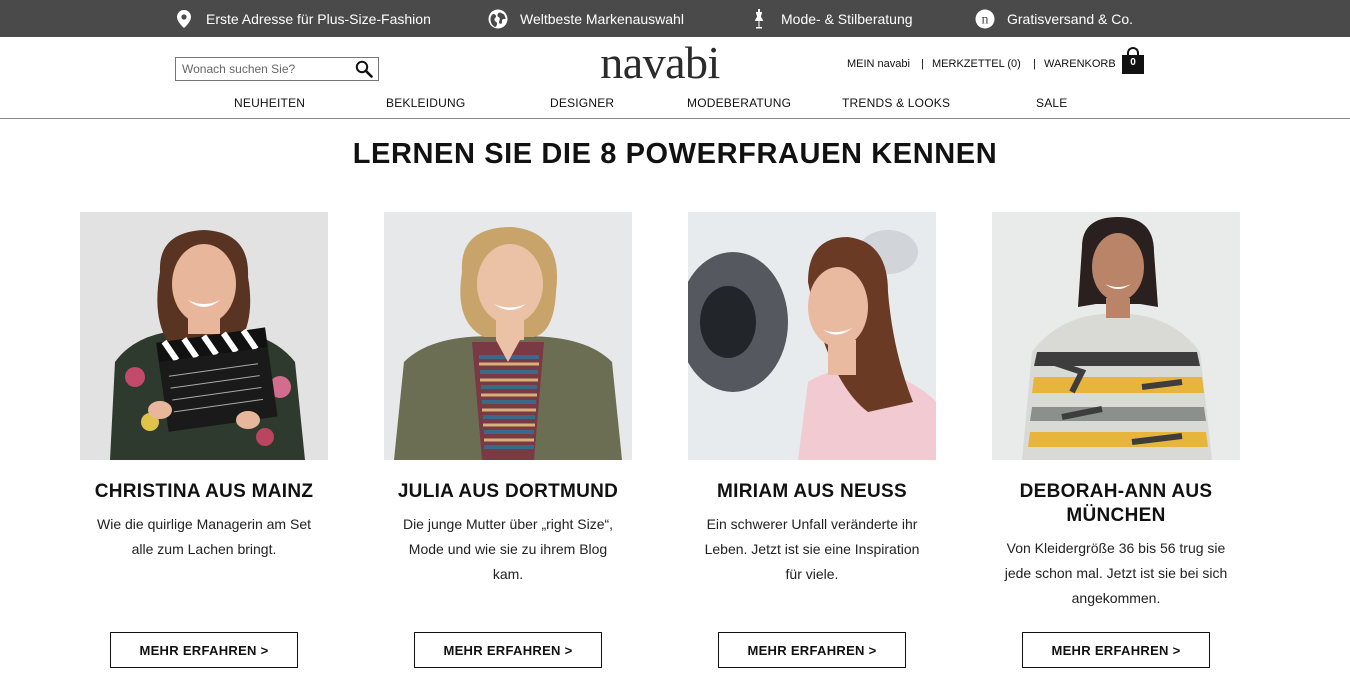  I want to click on dress-form-icon, so click(759, 18).